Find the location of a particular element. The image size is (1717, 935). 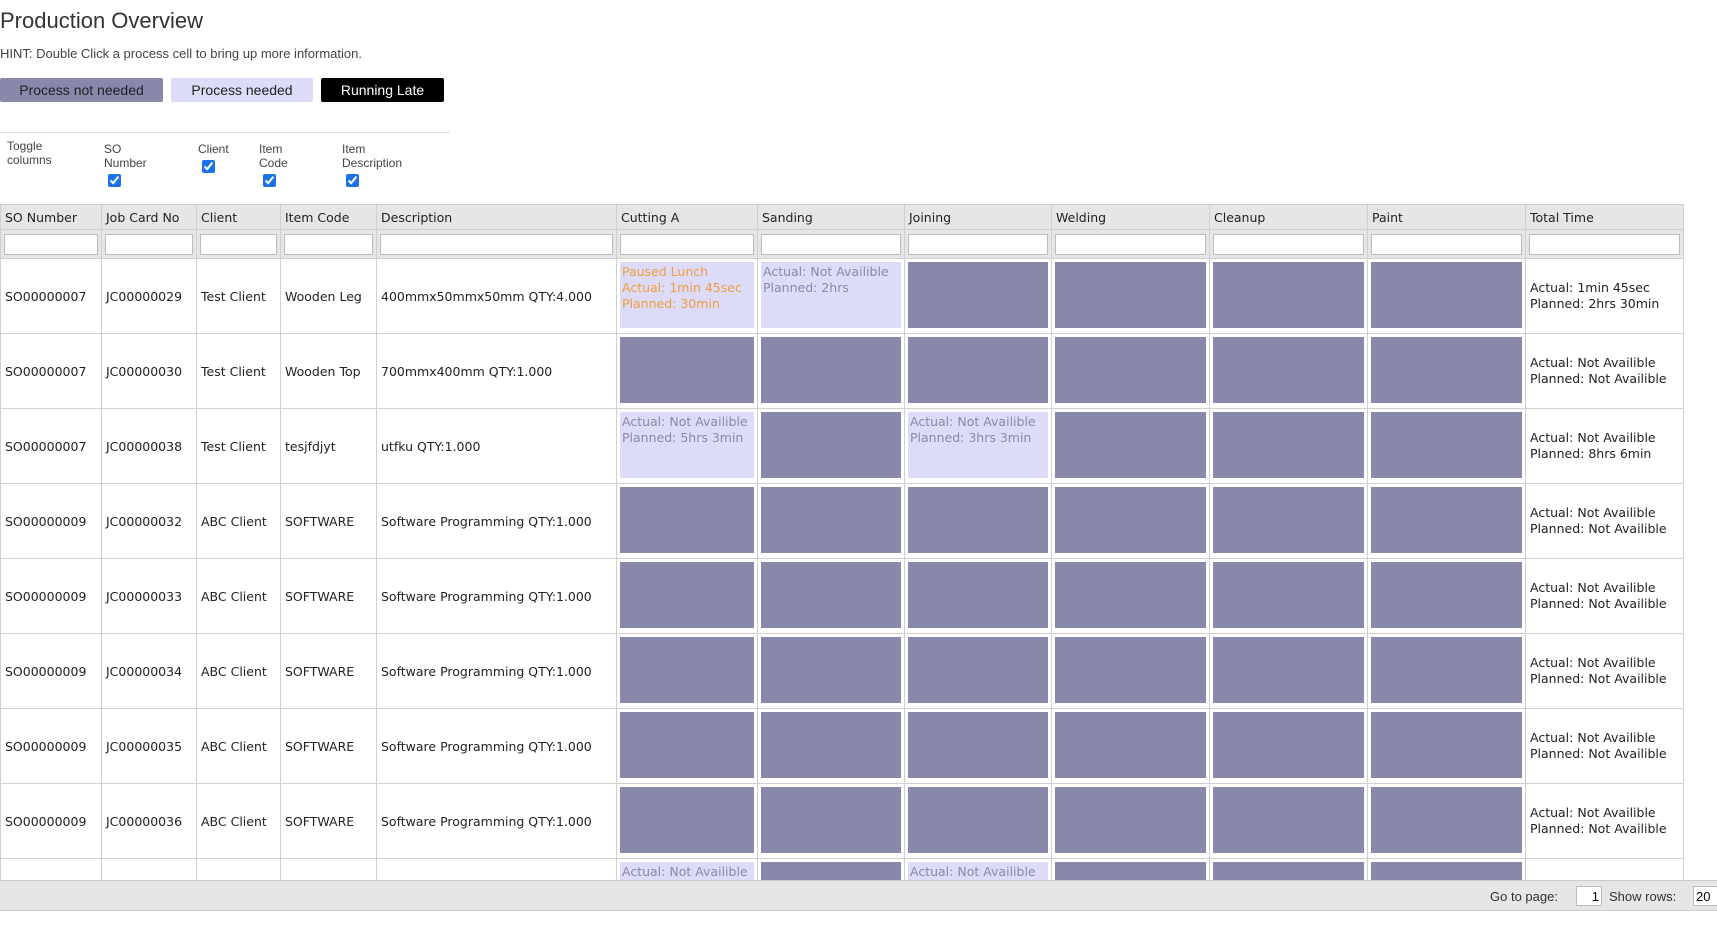

filter-input-item-code is located at coordinates (328, 244).